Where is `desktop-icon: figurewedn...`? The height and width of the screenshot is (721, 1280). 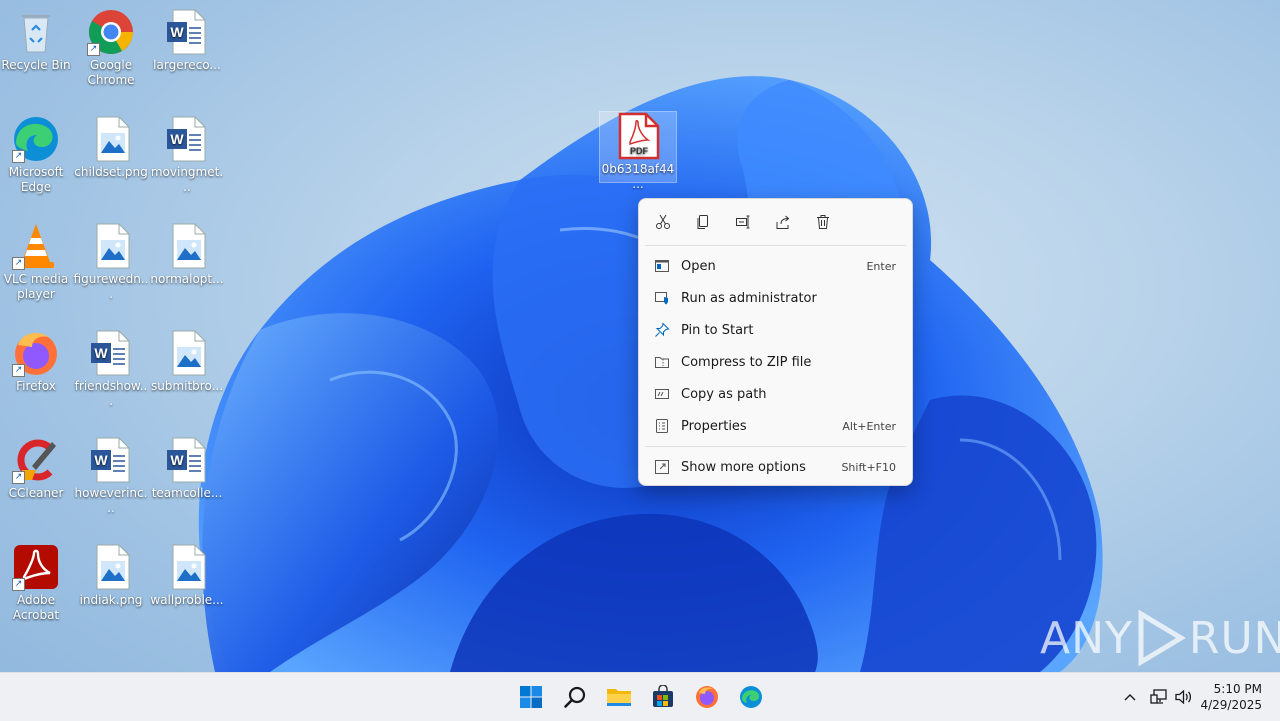
desktop-icon: figurewedn... is located at coordinates (111, 262).